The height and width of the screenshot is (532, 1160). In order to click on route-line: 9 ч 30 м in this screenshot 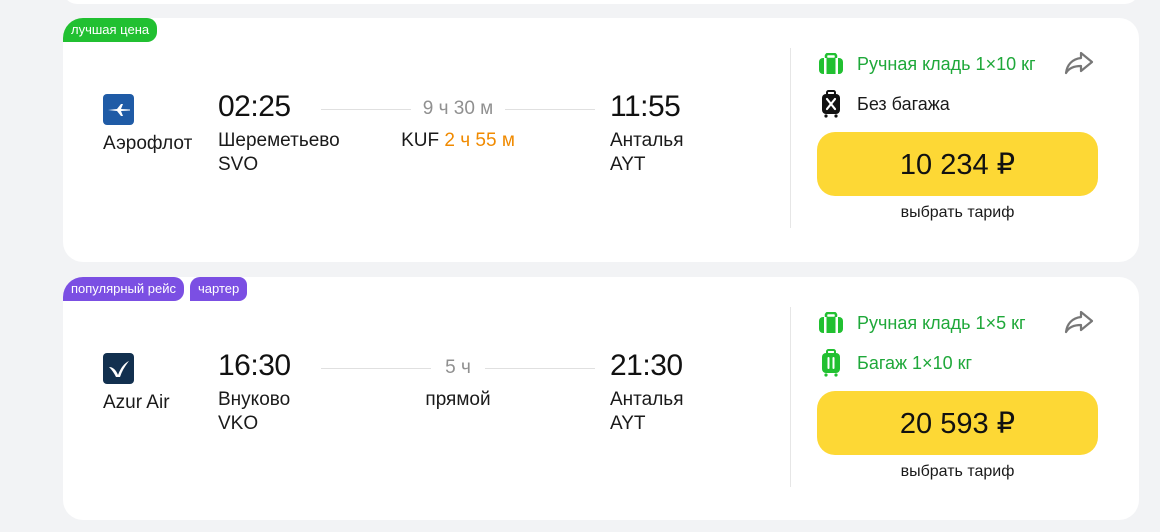, I will do `click(458, 109)`.